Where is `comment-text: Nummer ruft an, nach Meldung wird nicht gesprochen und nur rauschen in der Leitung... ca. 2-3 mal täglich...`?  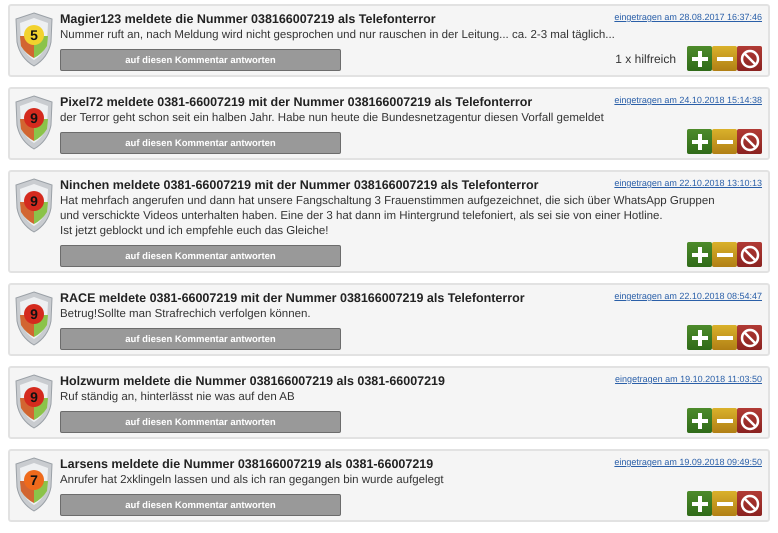 comment-text: Nummer ruft an, nach Meldung wird nicht gesprochen und nur rauschen in der Leitung... ca. 2-3 mal täglich... is located at coordinates (338, 35).